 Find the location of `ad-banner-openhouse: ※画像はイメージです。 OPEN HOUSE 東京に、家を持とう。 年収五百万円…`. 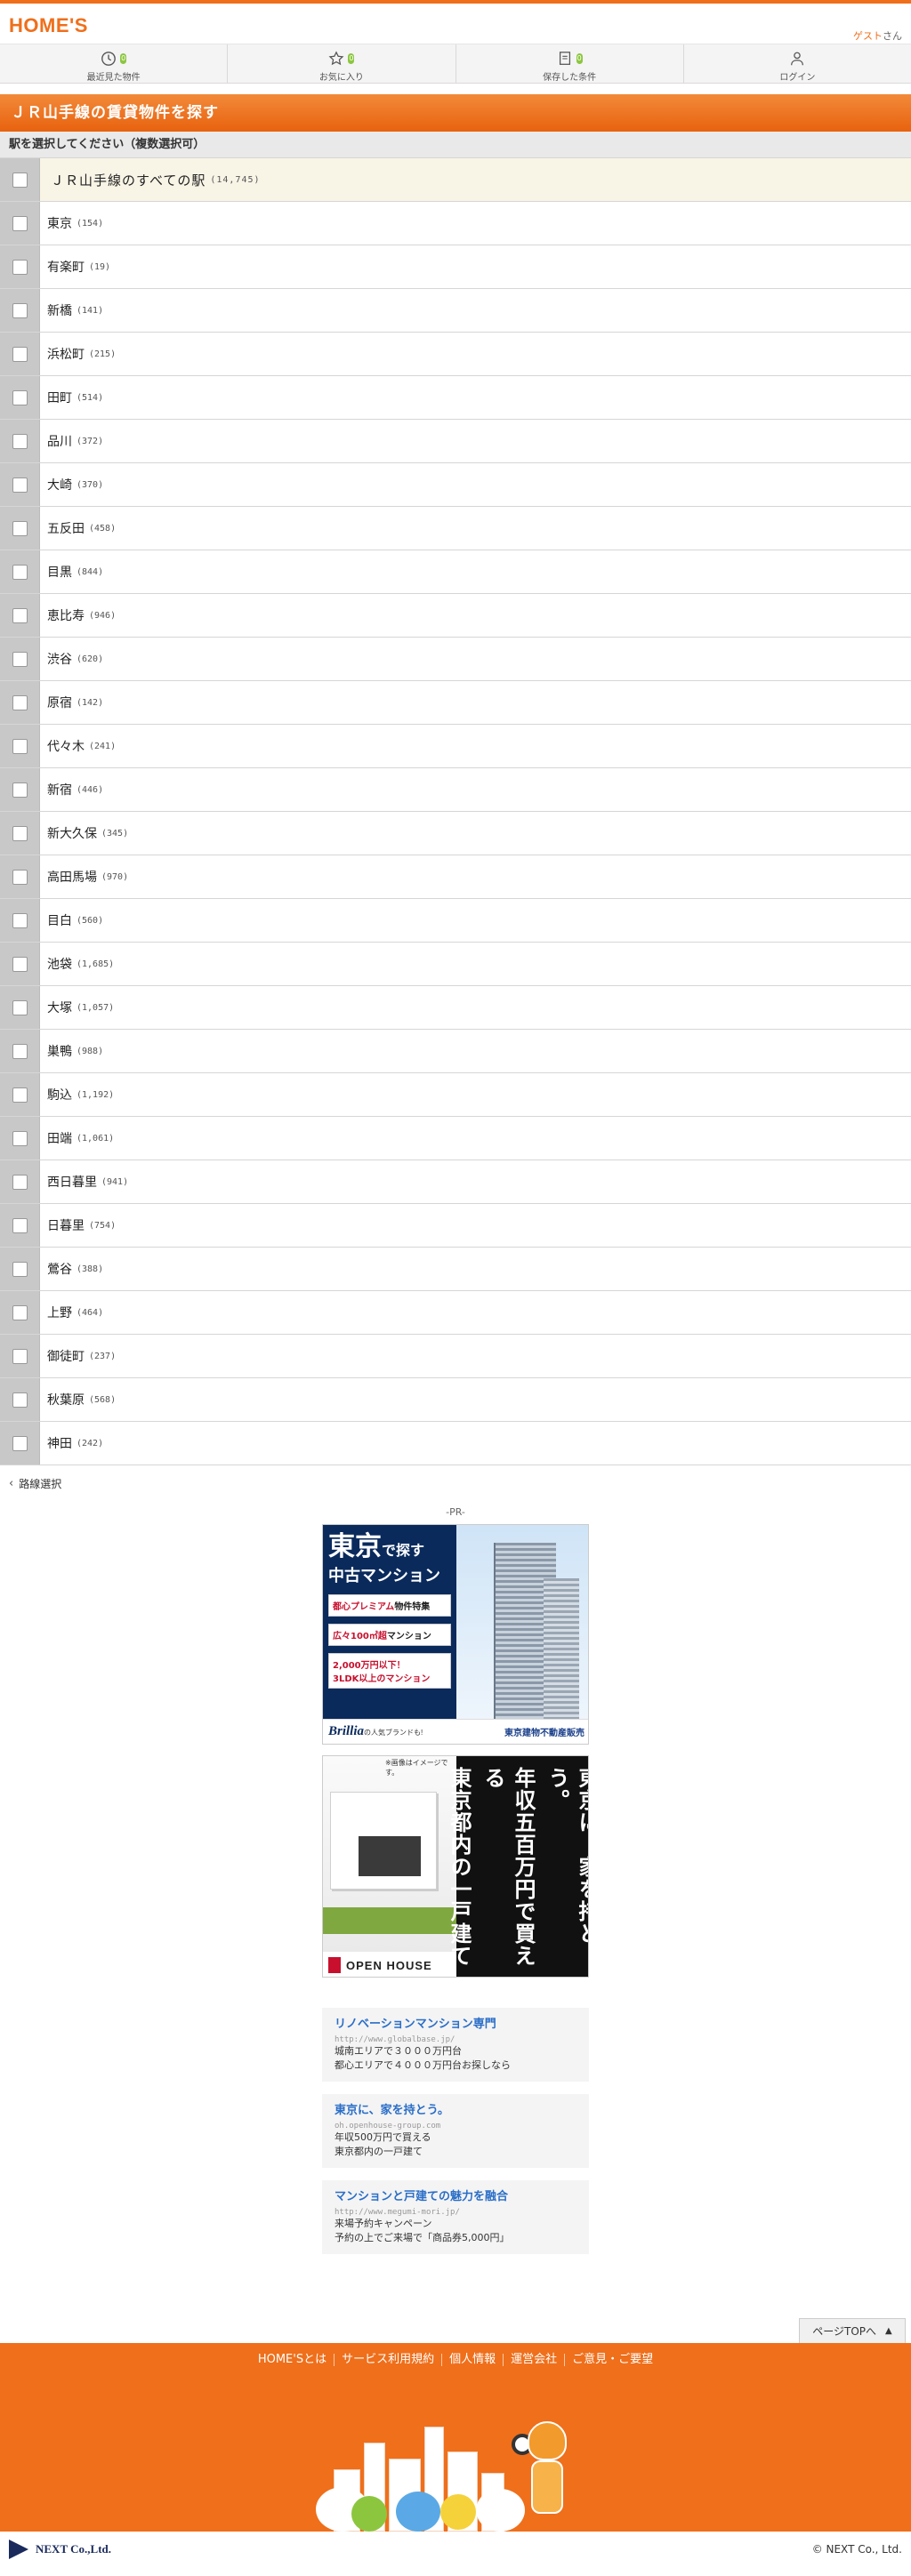

ad-banner-openhouse: ※画像はイメージです。 OPEN HOUSE 東京に、家を持とう。 年収五百万円… is located at coordinates (455, 1866).